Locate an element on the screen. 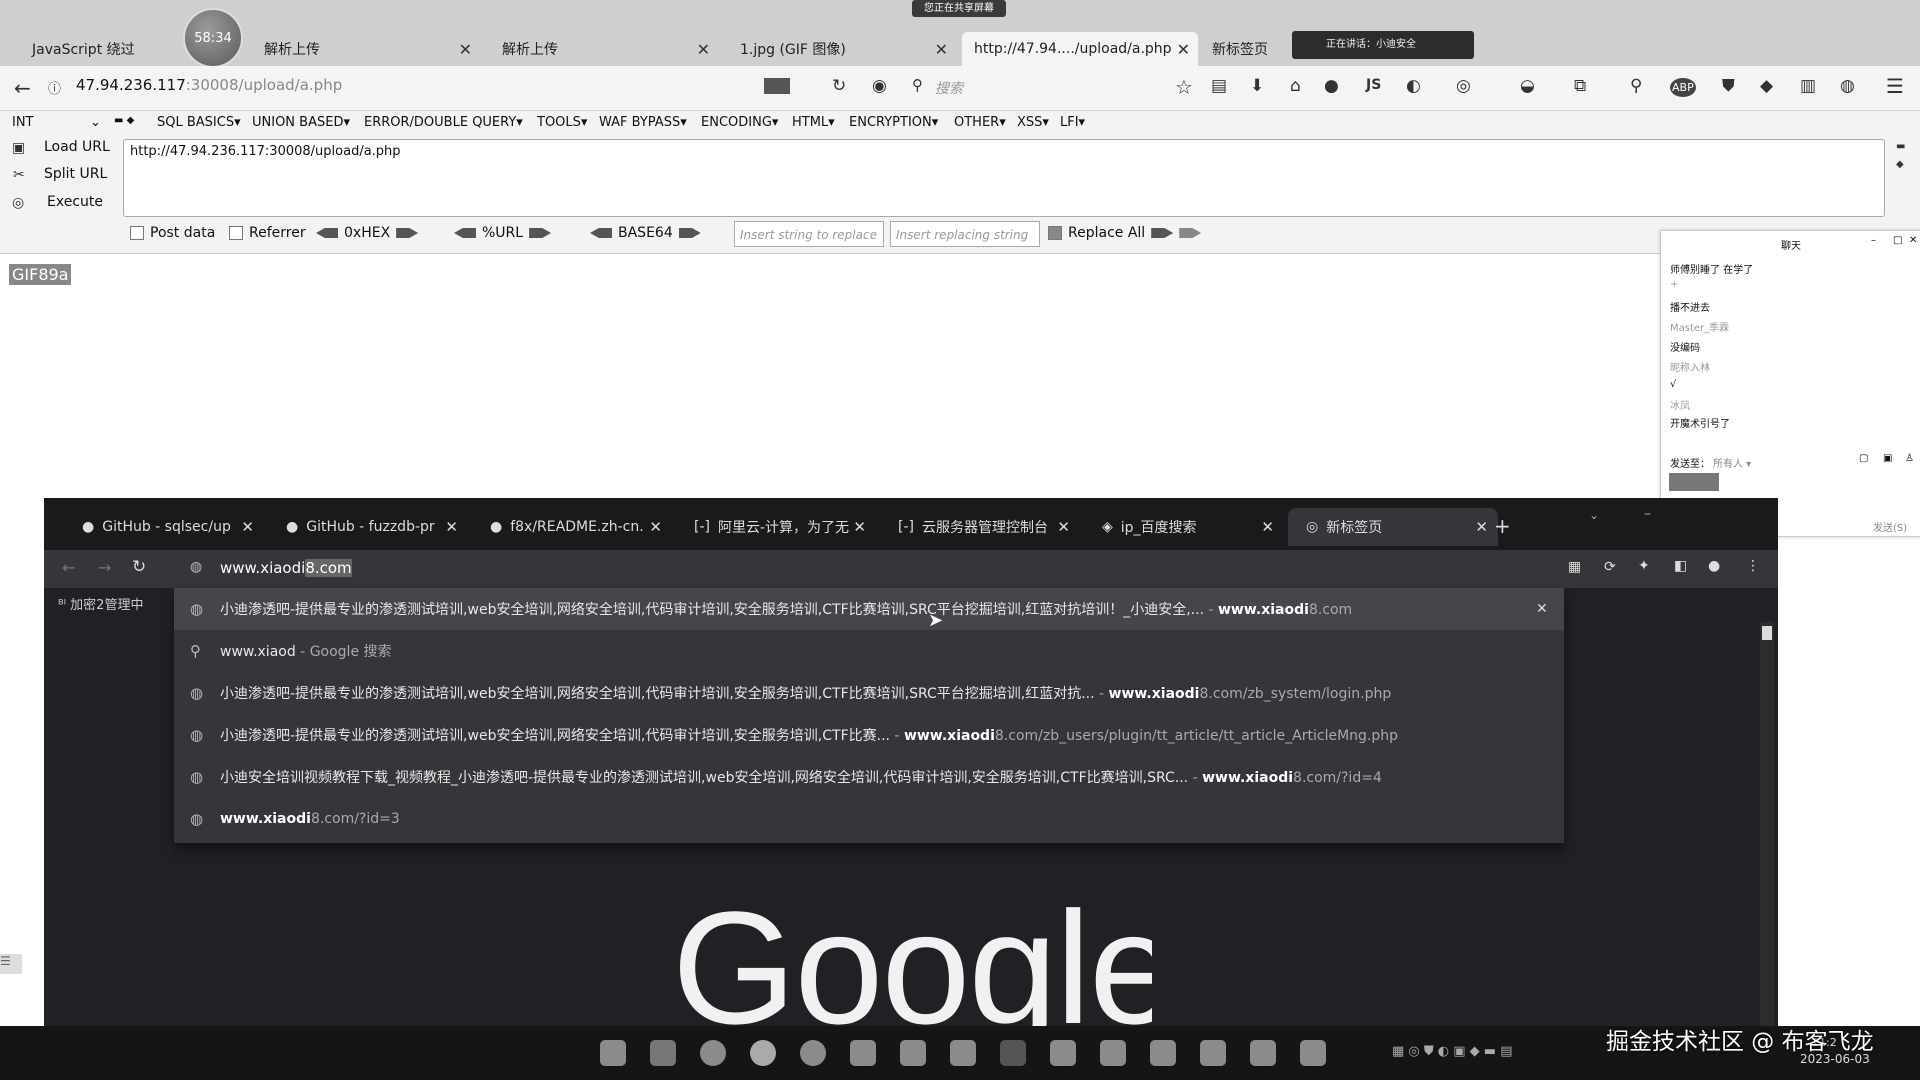 The image size is (1920, 1080). extension-icon: ◆ is located at coordinates (1766, 86).